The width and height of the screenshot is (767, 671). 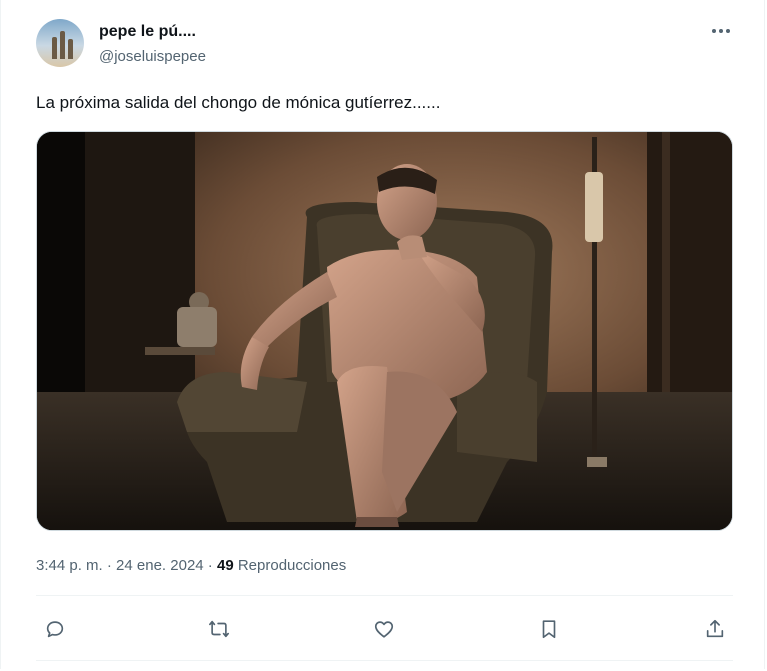 What do you see at coordinates (70, 49) in the screenshot?
I see `avatar-tower-right` at bounding box center [70, 49].